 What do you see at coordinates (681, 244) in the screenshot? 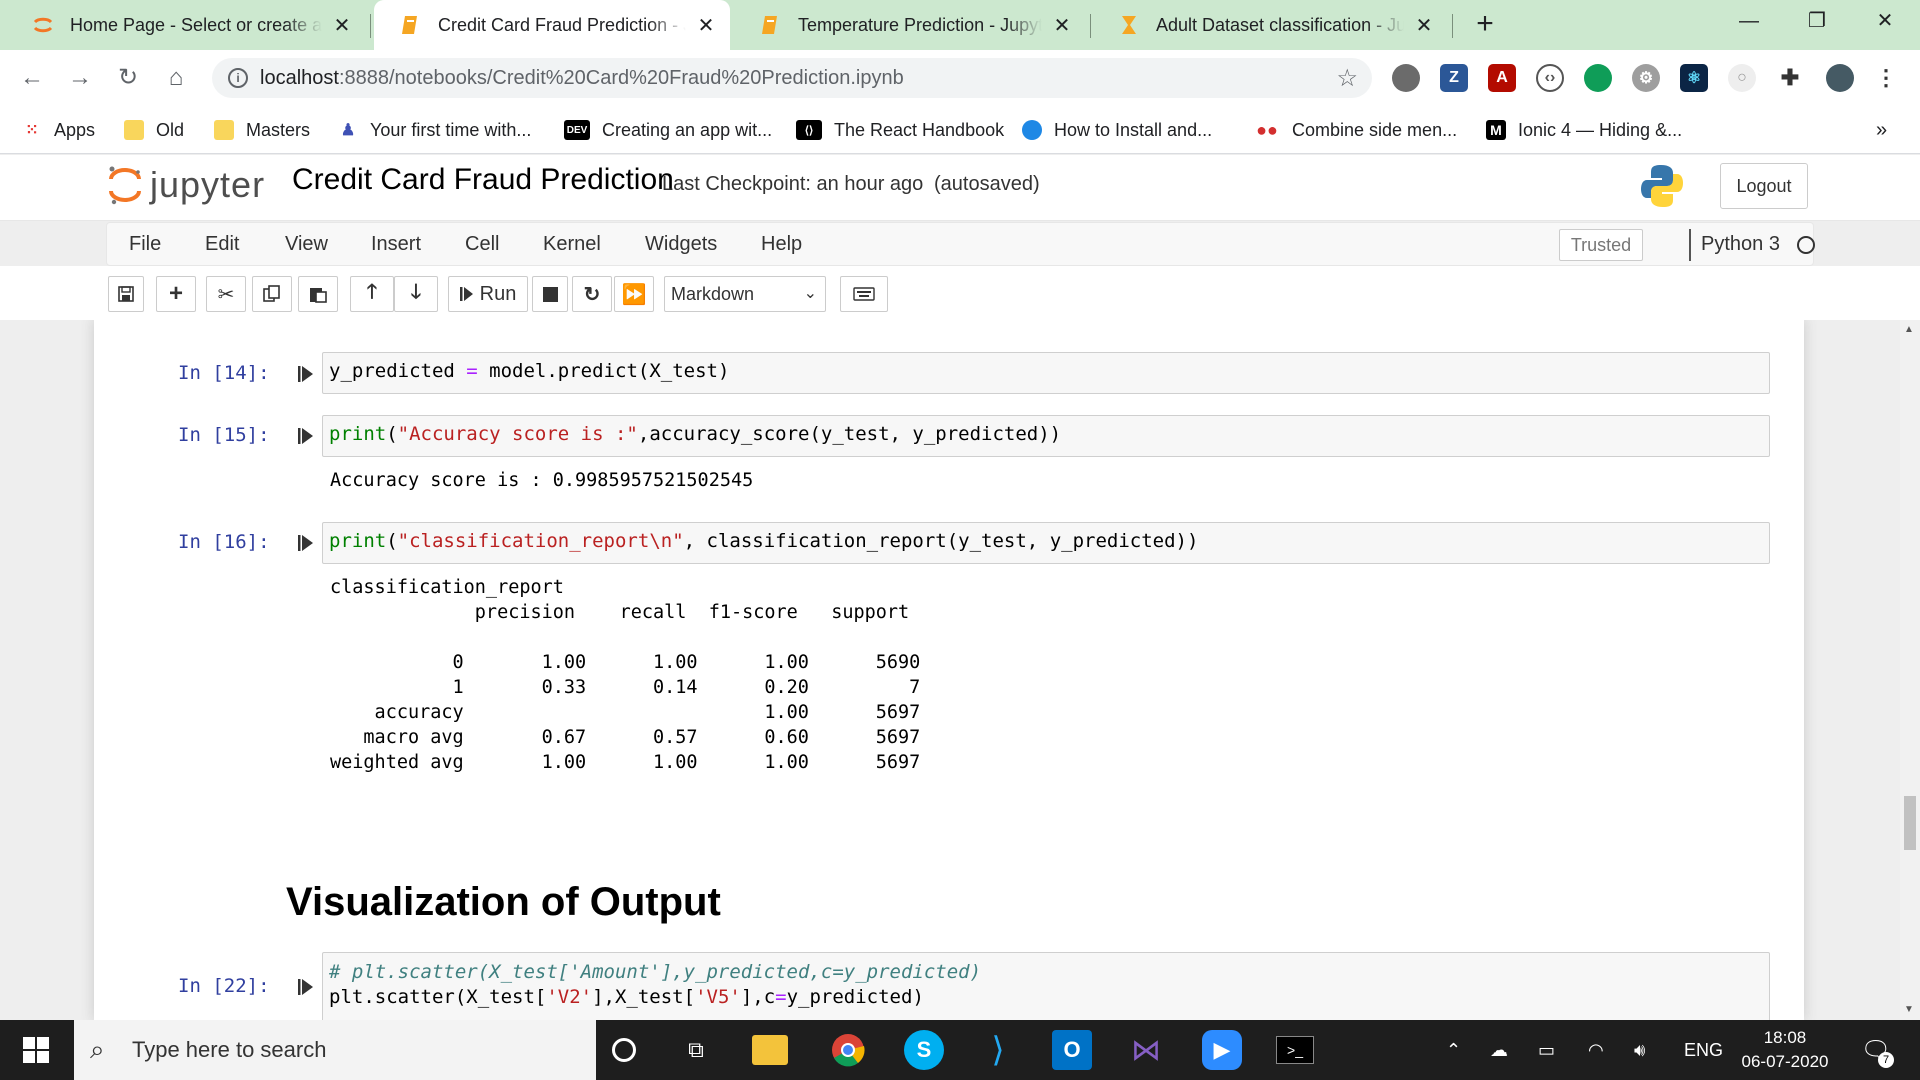
I see `menu-widgets: Widgets` at bounding box center [681, 244].